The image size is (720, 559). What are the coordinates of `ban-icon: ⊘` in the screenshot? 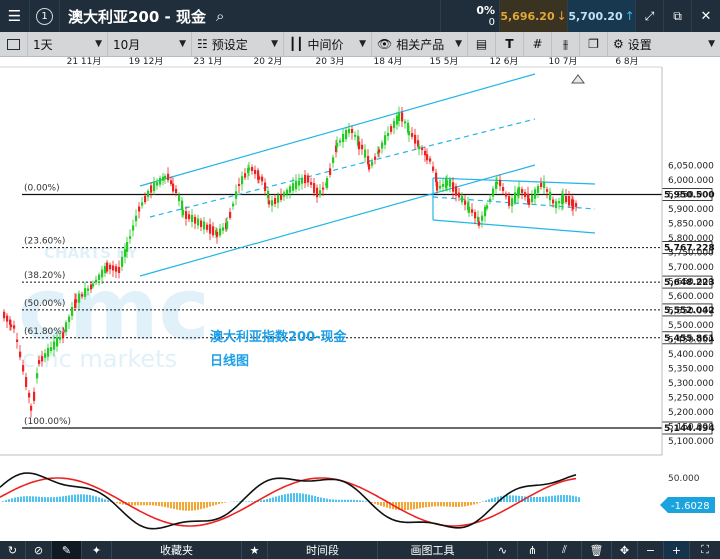 It's located at (38, 550).